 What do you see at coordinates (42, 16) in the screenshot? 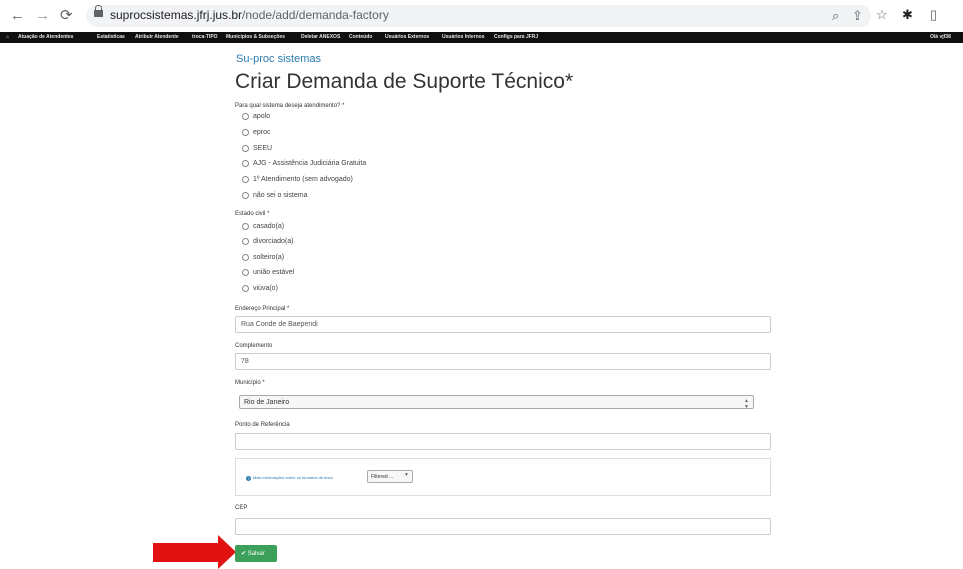
I see `forward-icon: →` at bounding box center [42, 16].